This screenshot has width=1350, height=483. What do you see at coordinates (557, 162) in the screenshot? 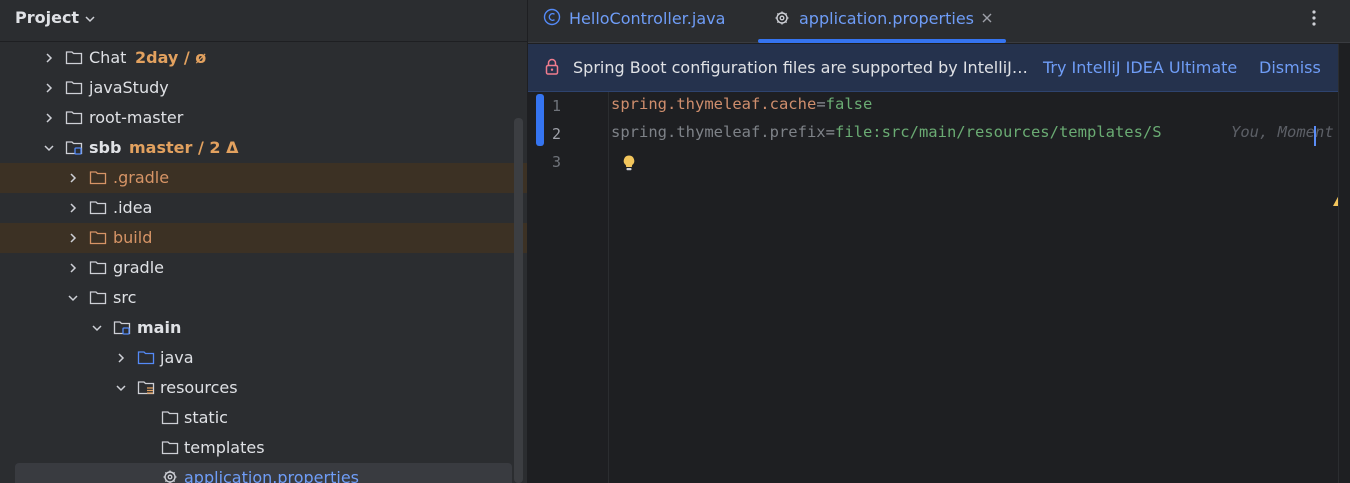
I see `line-number: 3` at bounding box center [557, 162].